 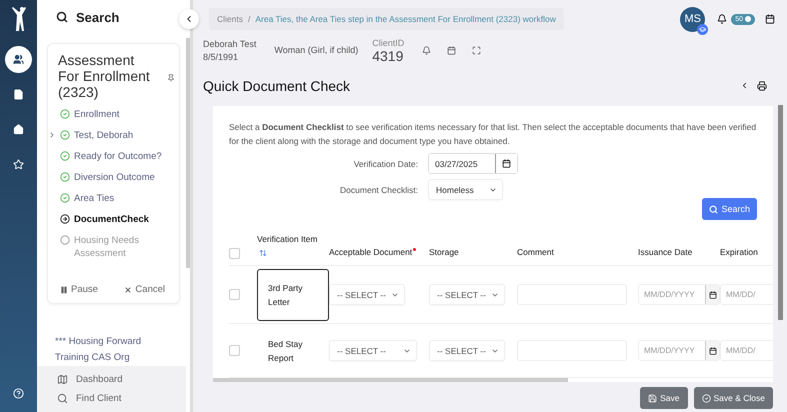 I want to click on star-icon, so click(x=18, y=164).